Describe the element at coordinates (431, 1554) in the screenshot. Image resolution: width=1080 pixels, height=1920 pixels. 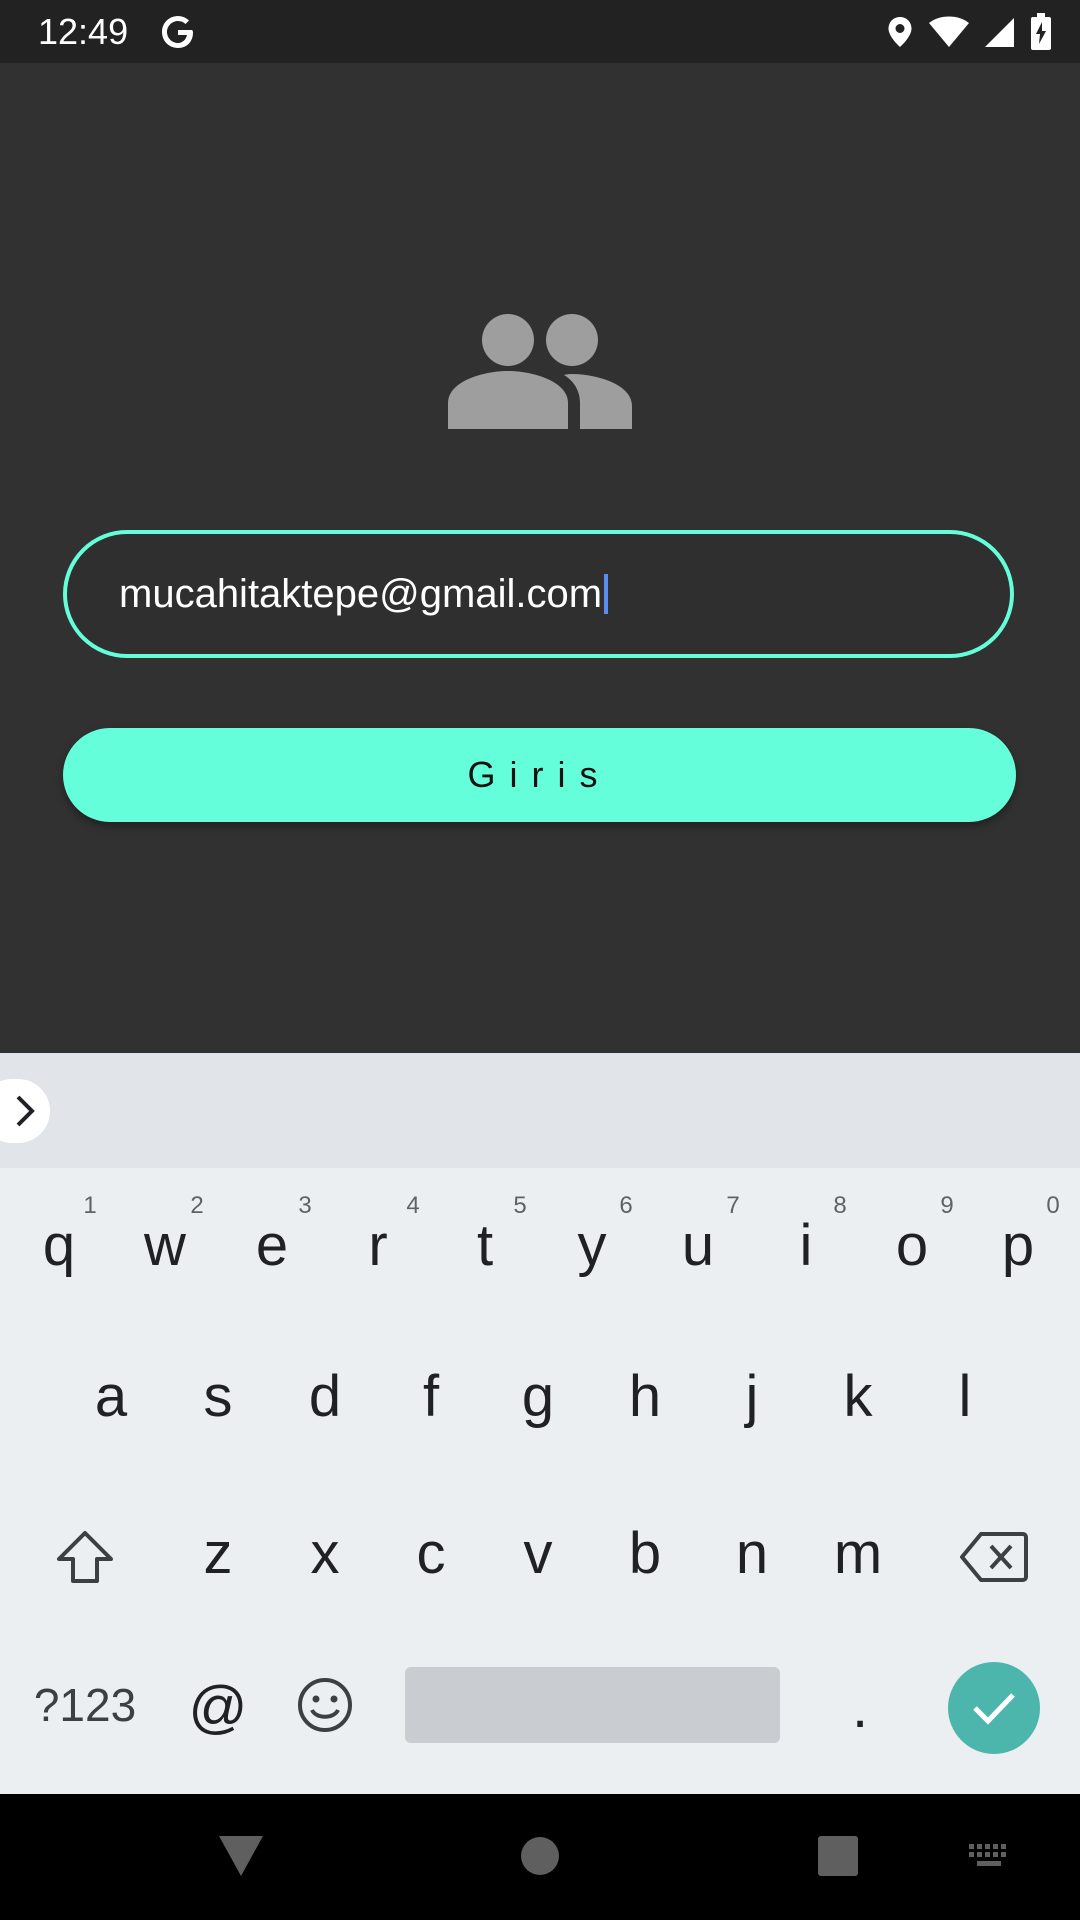
I see `key-c: c` at that location.